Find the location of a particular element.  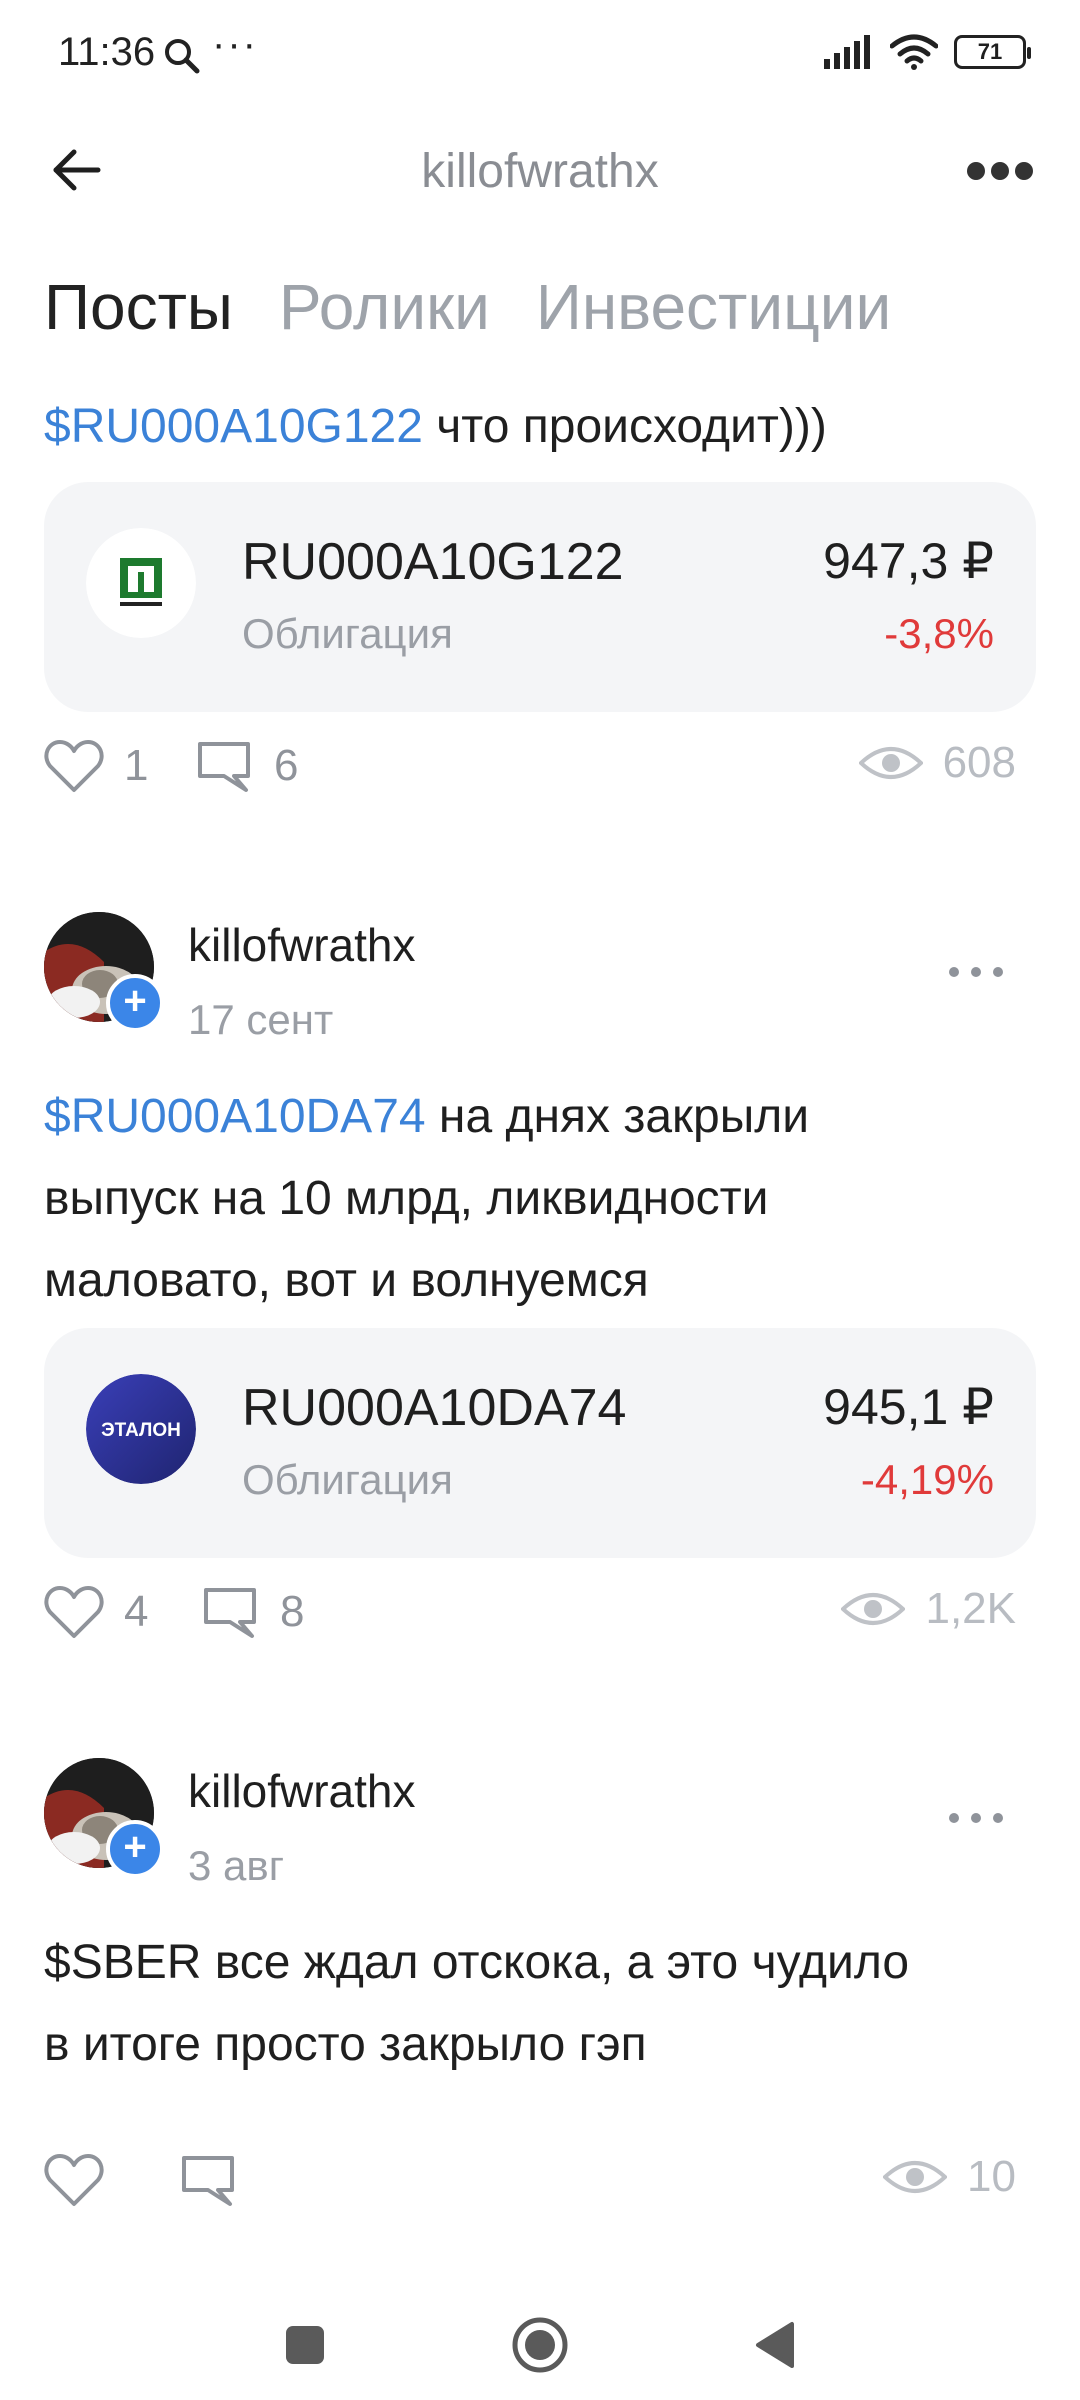

views-indicator: 10 is located at coordinates (949, 2177).